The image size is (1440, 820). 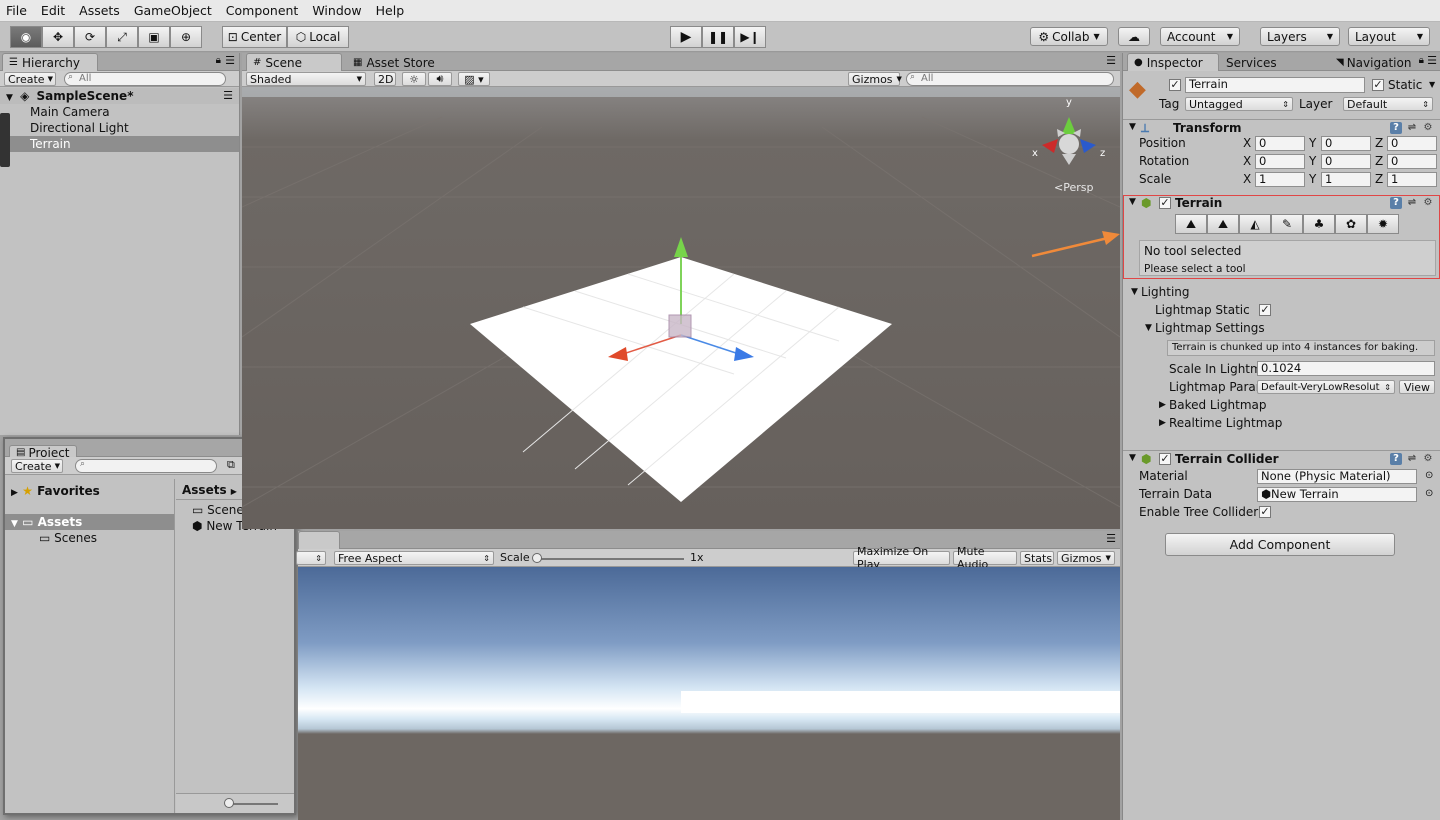 What do you see at coordinates (99, 10) in the screenshot?
I see `menu-assets: Assets` at bounding box center [99, 10].